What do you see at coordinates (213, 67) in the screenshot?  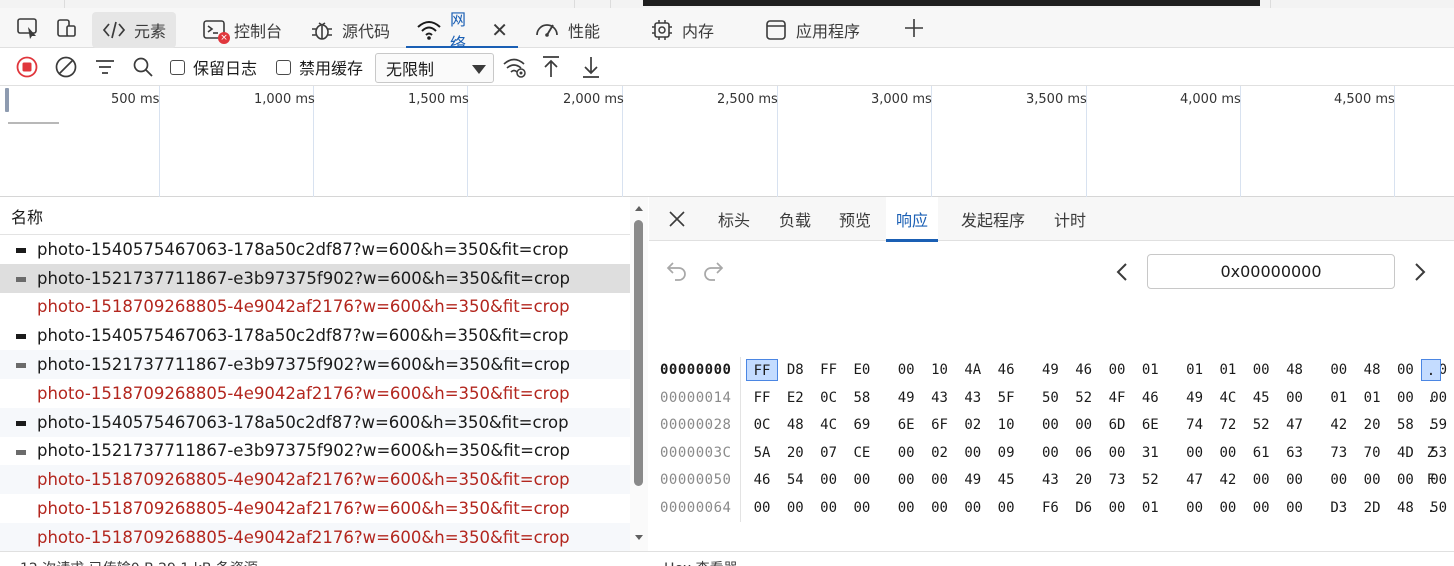 I see `preserve-log-toggle: 保留日志` at bounding box center [213, 67].